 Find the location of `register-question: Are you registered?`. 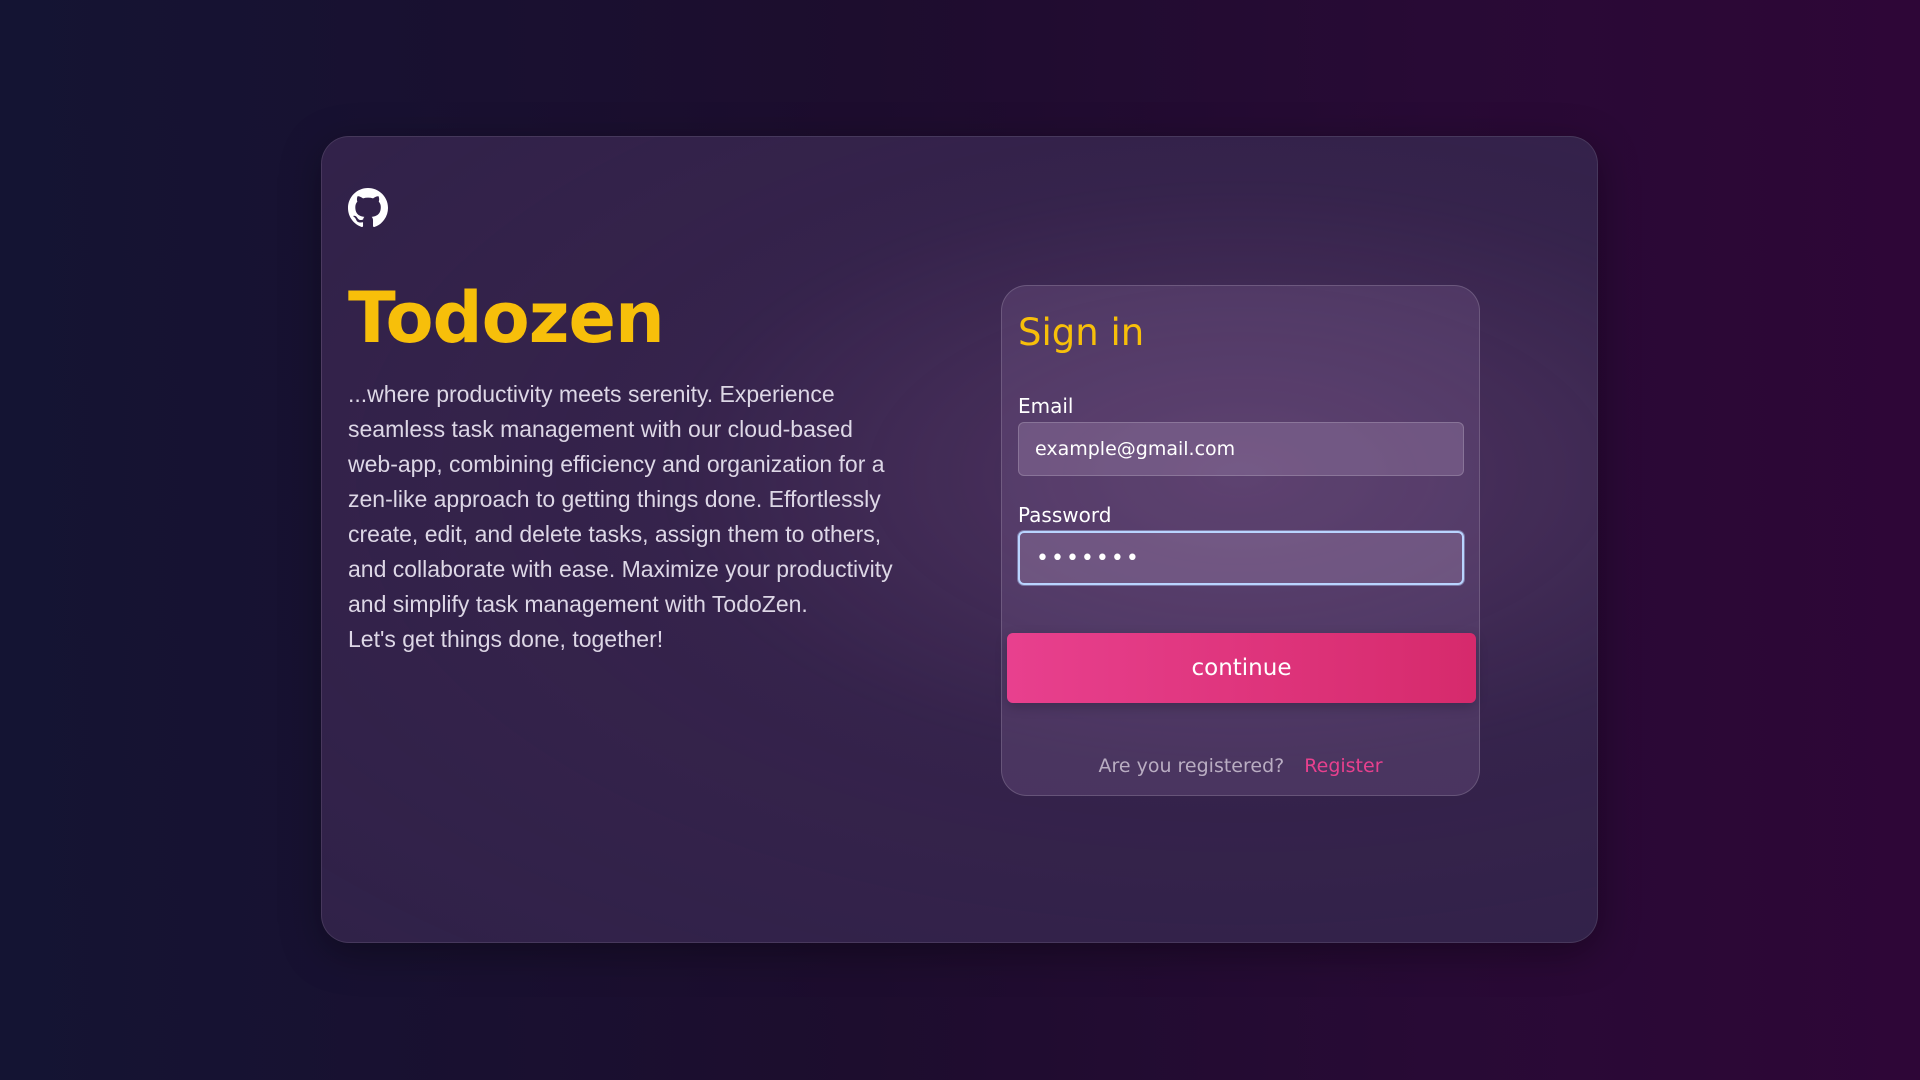

register-question: Are you registered? is located at coordinates (1191, 766).